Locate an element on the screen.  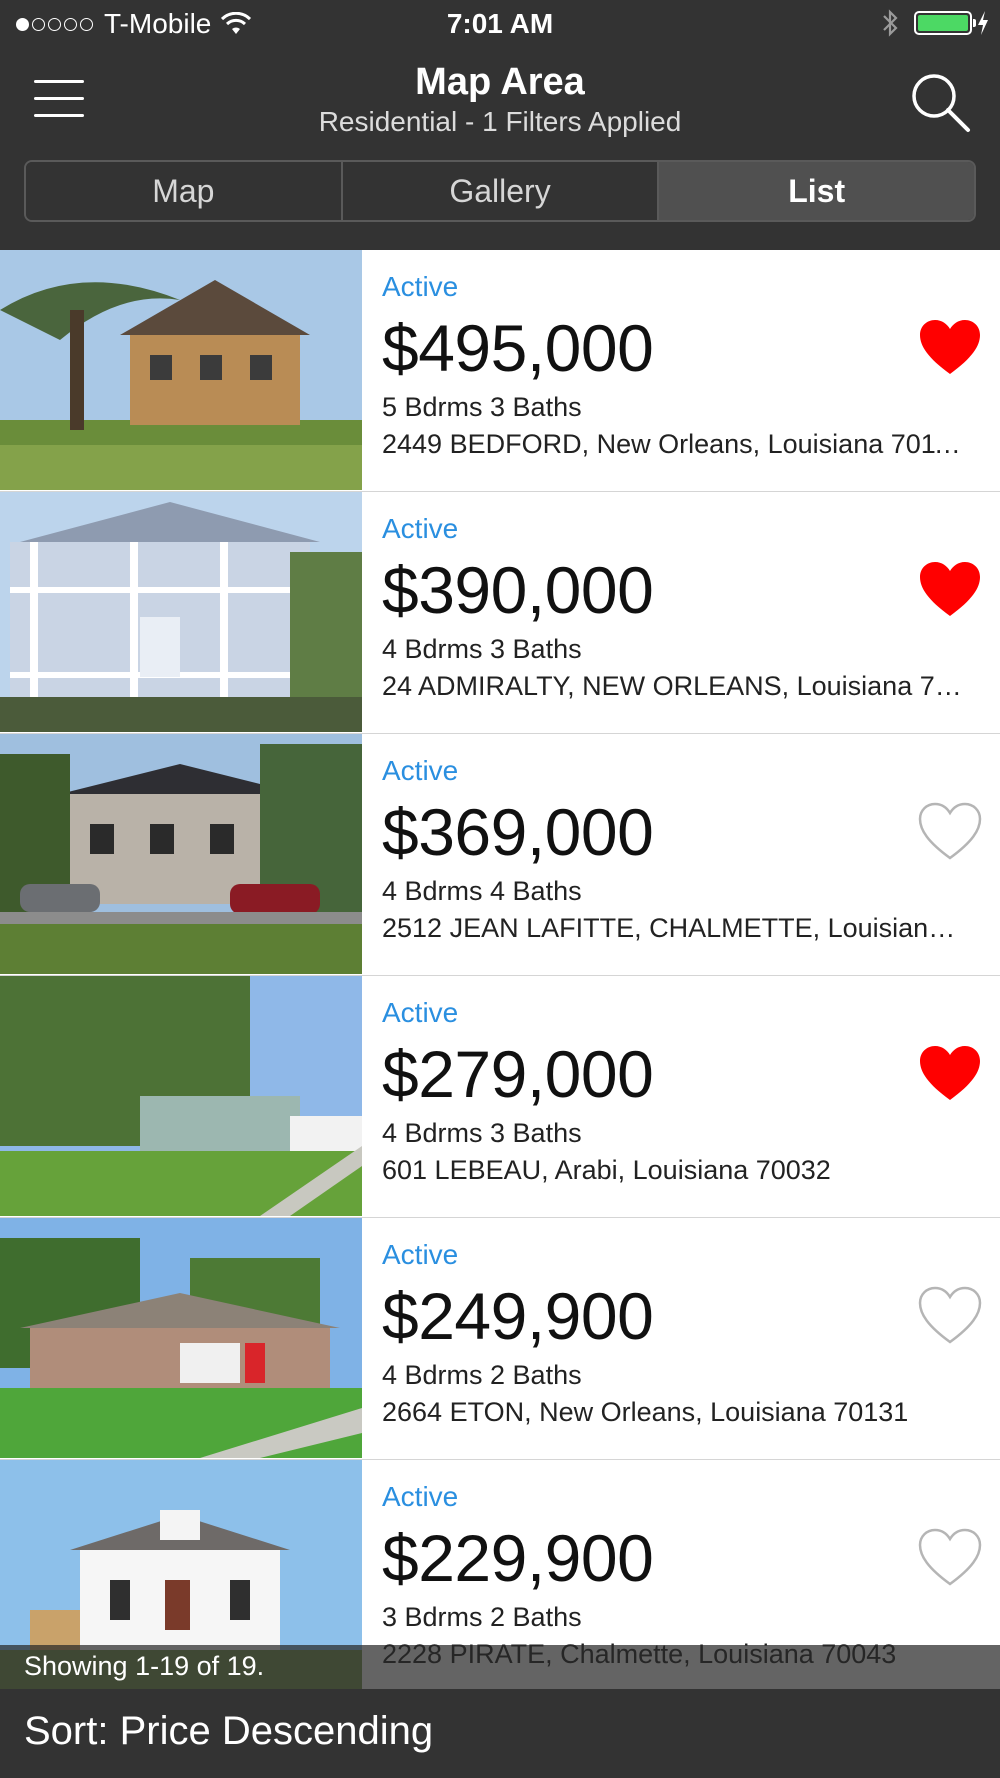
bluetooth-icon is located at coordinates (890, 23).